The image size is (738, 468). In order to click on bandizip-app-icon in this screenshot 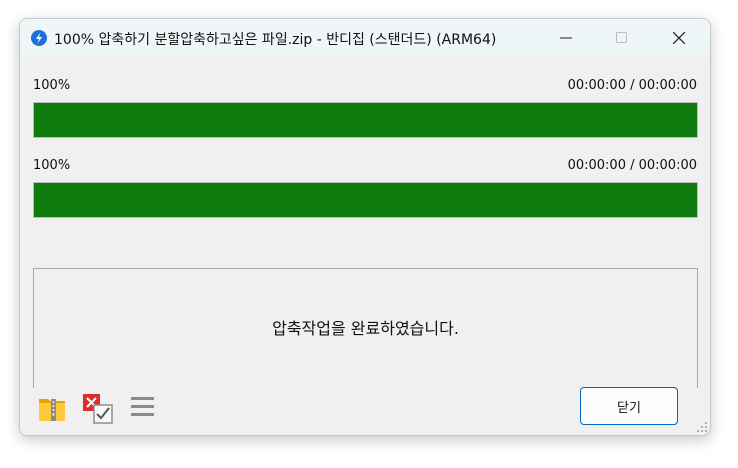, I will do `click(39, 38)`.